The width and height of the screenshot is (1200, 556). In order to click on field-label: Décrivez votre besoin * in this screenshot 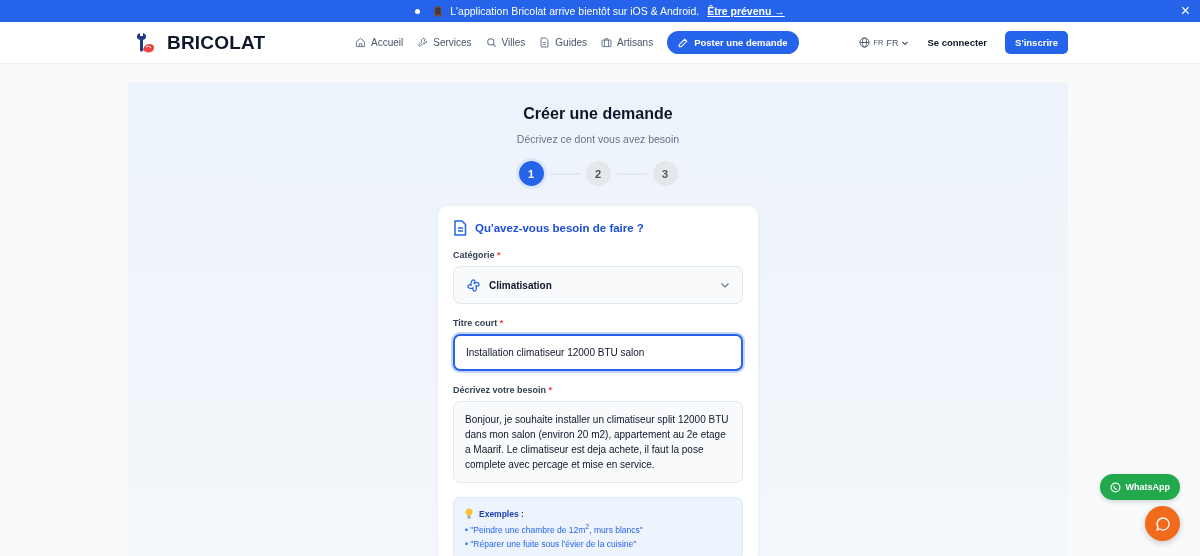, I will do `click(503, 390)`.